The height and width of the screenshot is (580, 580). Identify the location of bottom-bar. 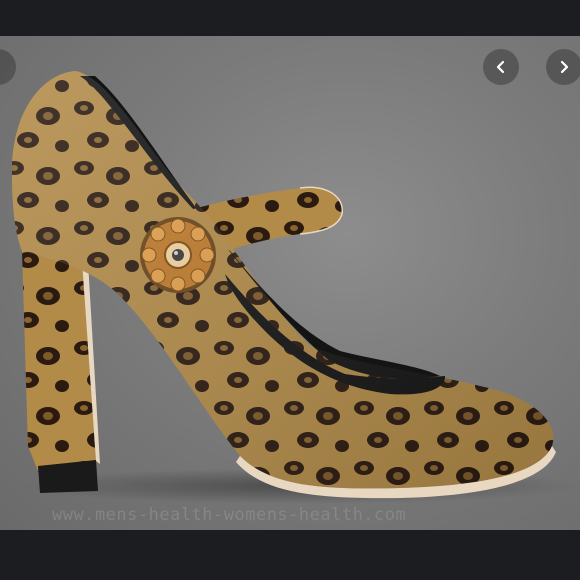
(290, 555).